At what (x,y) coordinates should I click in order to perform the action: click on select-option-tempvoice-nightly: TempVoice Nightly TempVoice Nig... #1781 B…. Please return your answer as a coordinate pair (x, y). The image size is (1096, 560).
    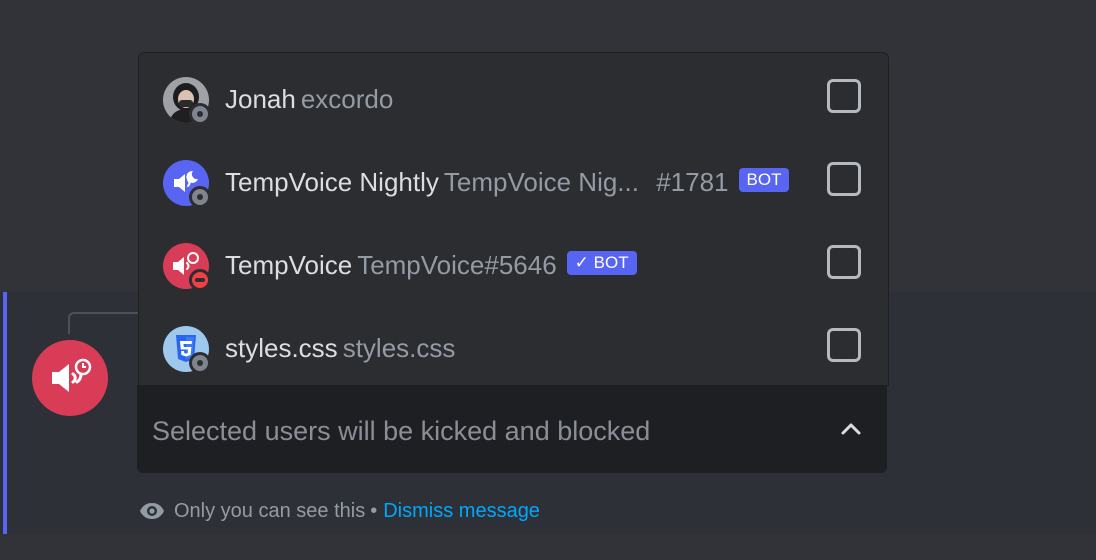
    Looking at the image, I should click on (513, 180).